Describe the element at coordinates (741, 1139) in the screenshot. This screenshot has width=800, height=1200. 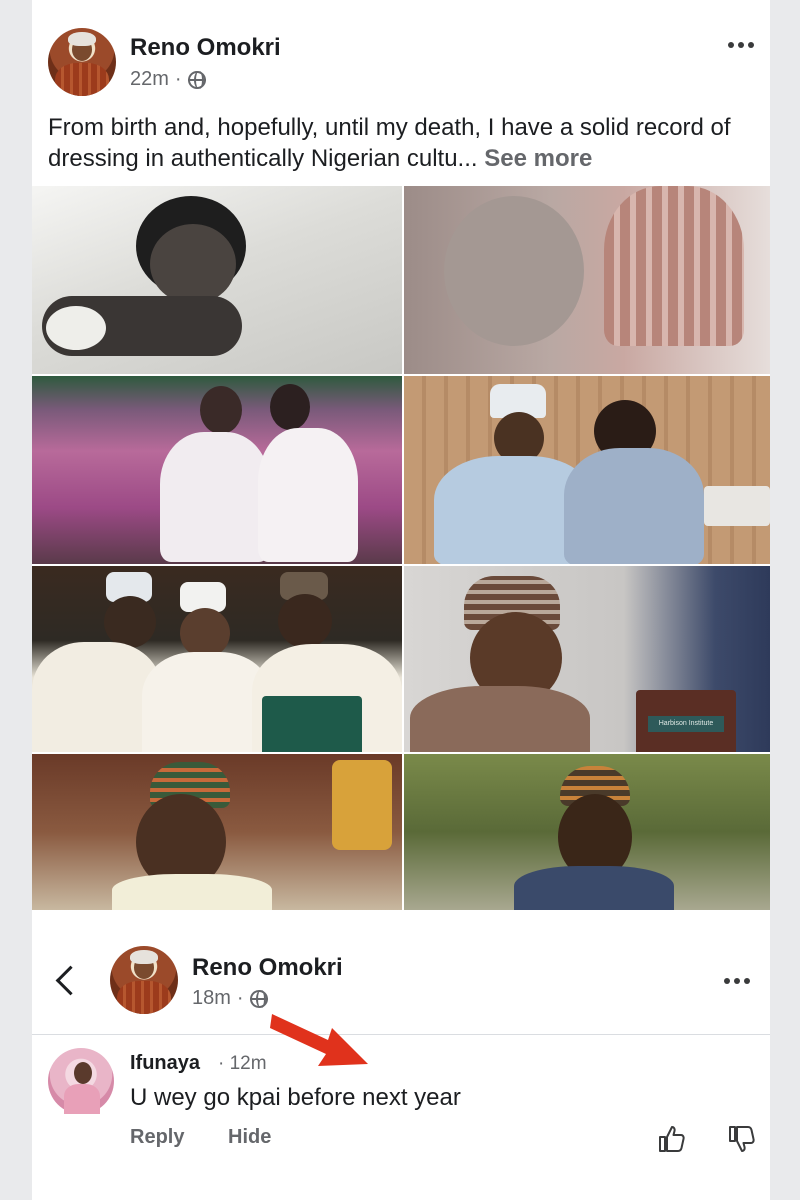
I see `dislike-icon` at that location.